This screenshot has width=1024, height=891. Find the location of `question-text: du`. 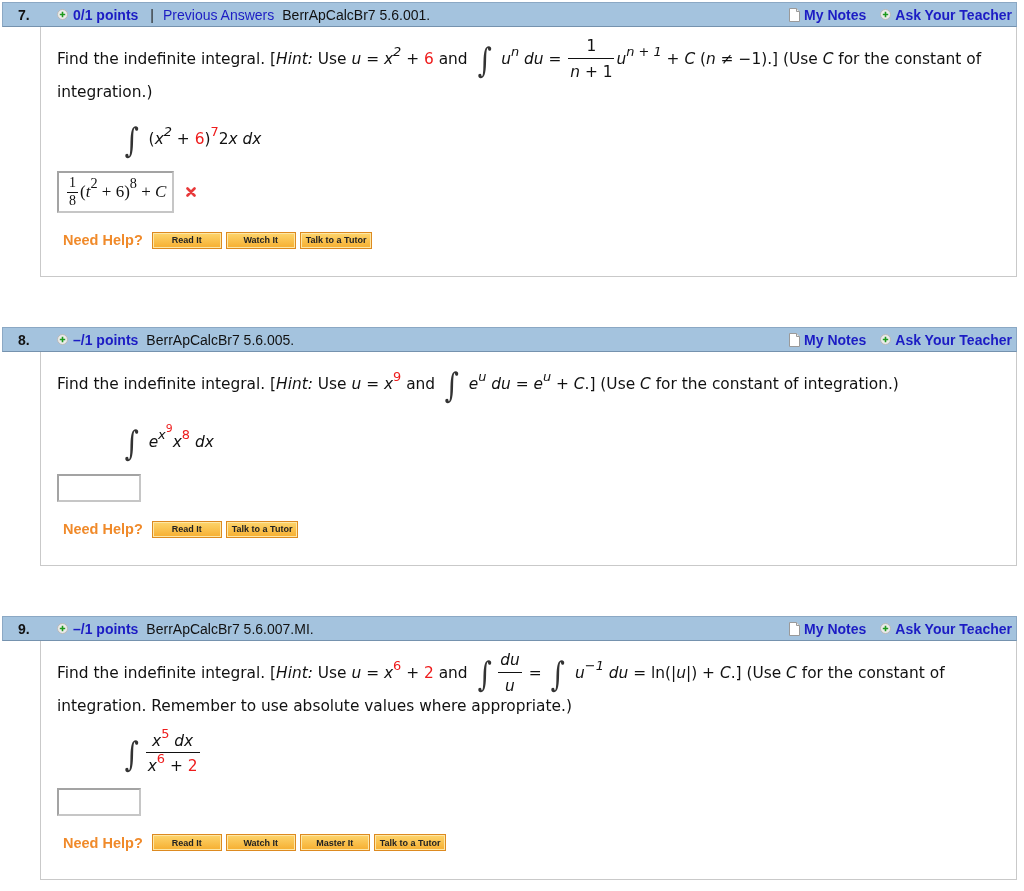

question-text: du is located at coordinates (510, 660).